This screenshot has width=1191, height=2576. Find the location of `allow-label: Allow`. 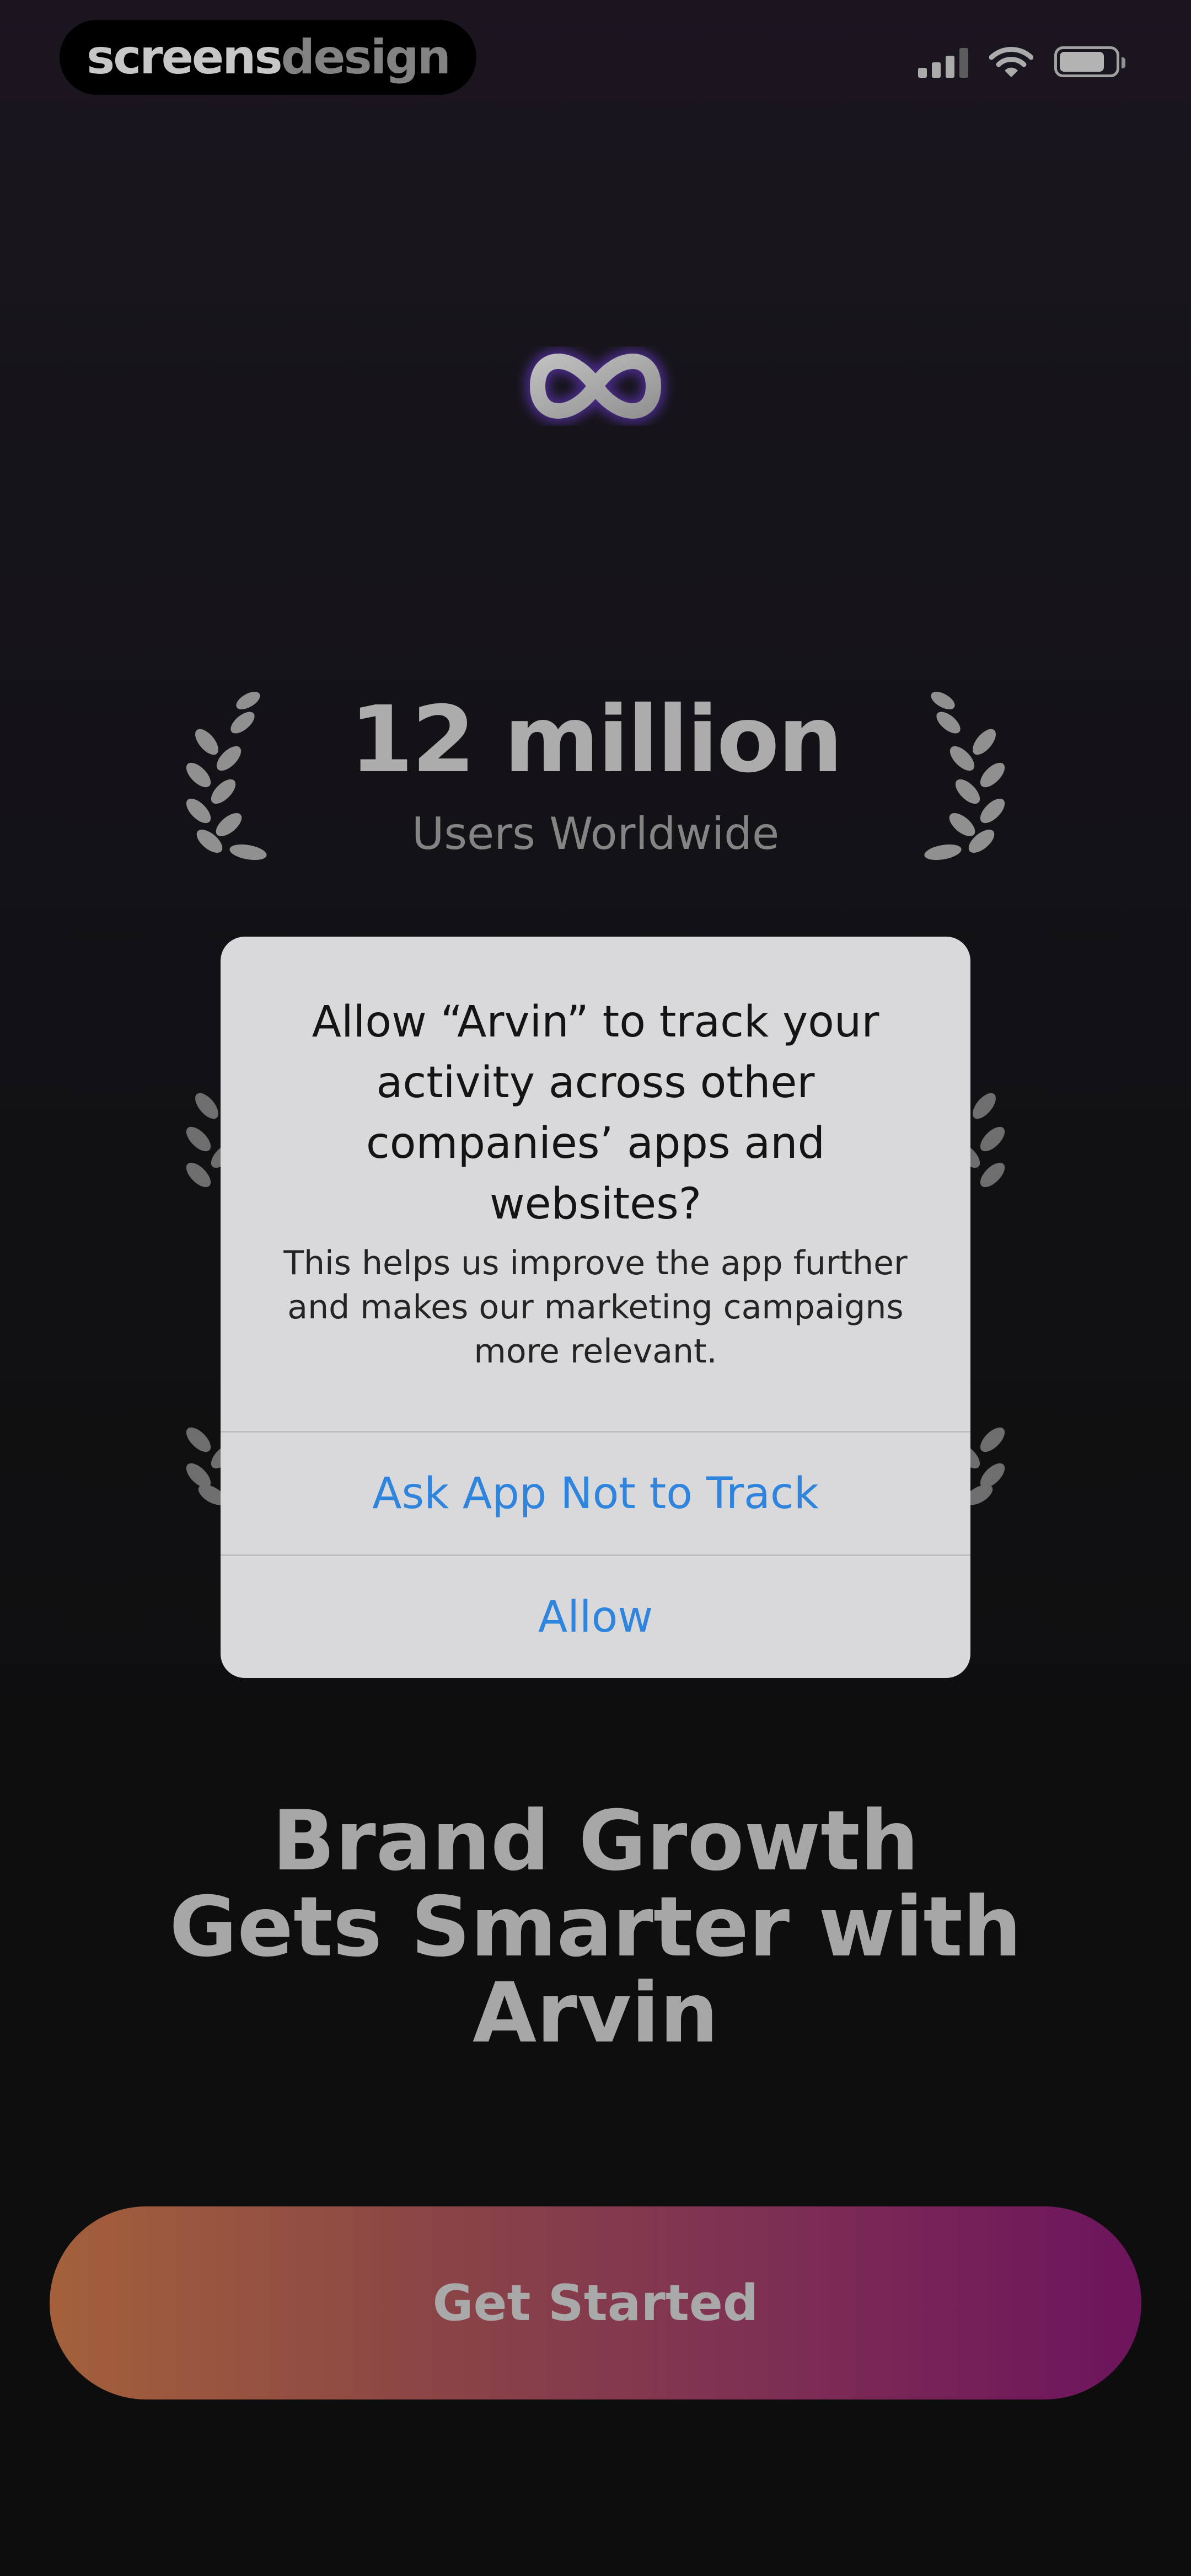

allow-label: Allow is located at coordinates (595, 1617).